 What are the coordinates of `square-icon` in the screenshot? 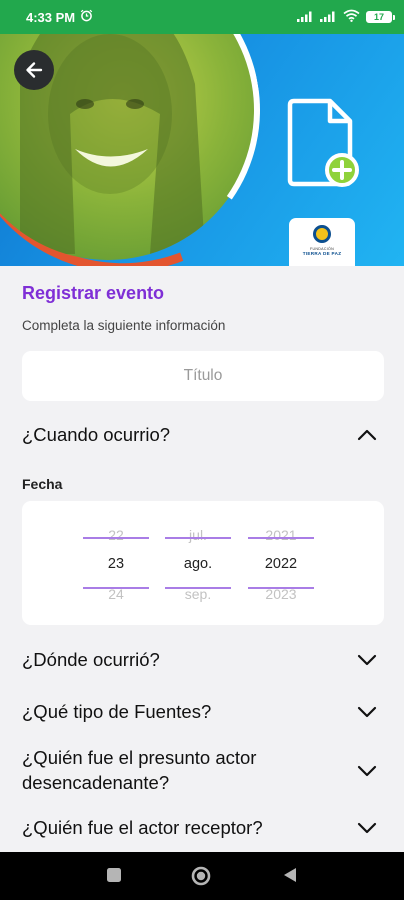 It's located at (114, 877).